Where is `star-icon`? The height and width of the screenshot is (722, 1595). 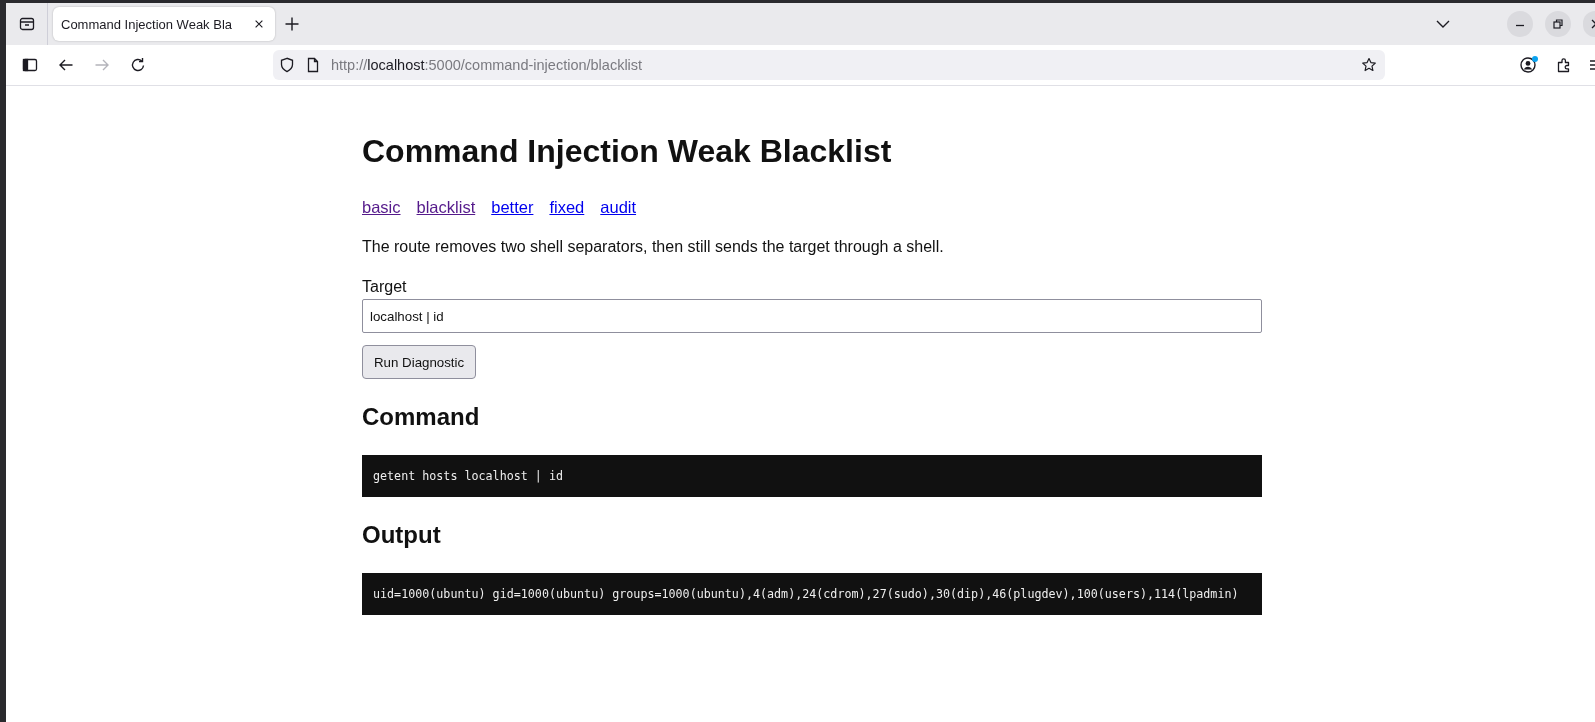
star-icon is located at coordinates (1369, 65).